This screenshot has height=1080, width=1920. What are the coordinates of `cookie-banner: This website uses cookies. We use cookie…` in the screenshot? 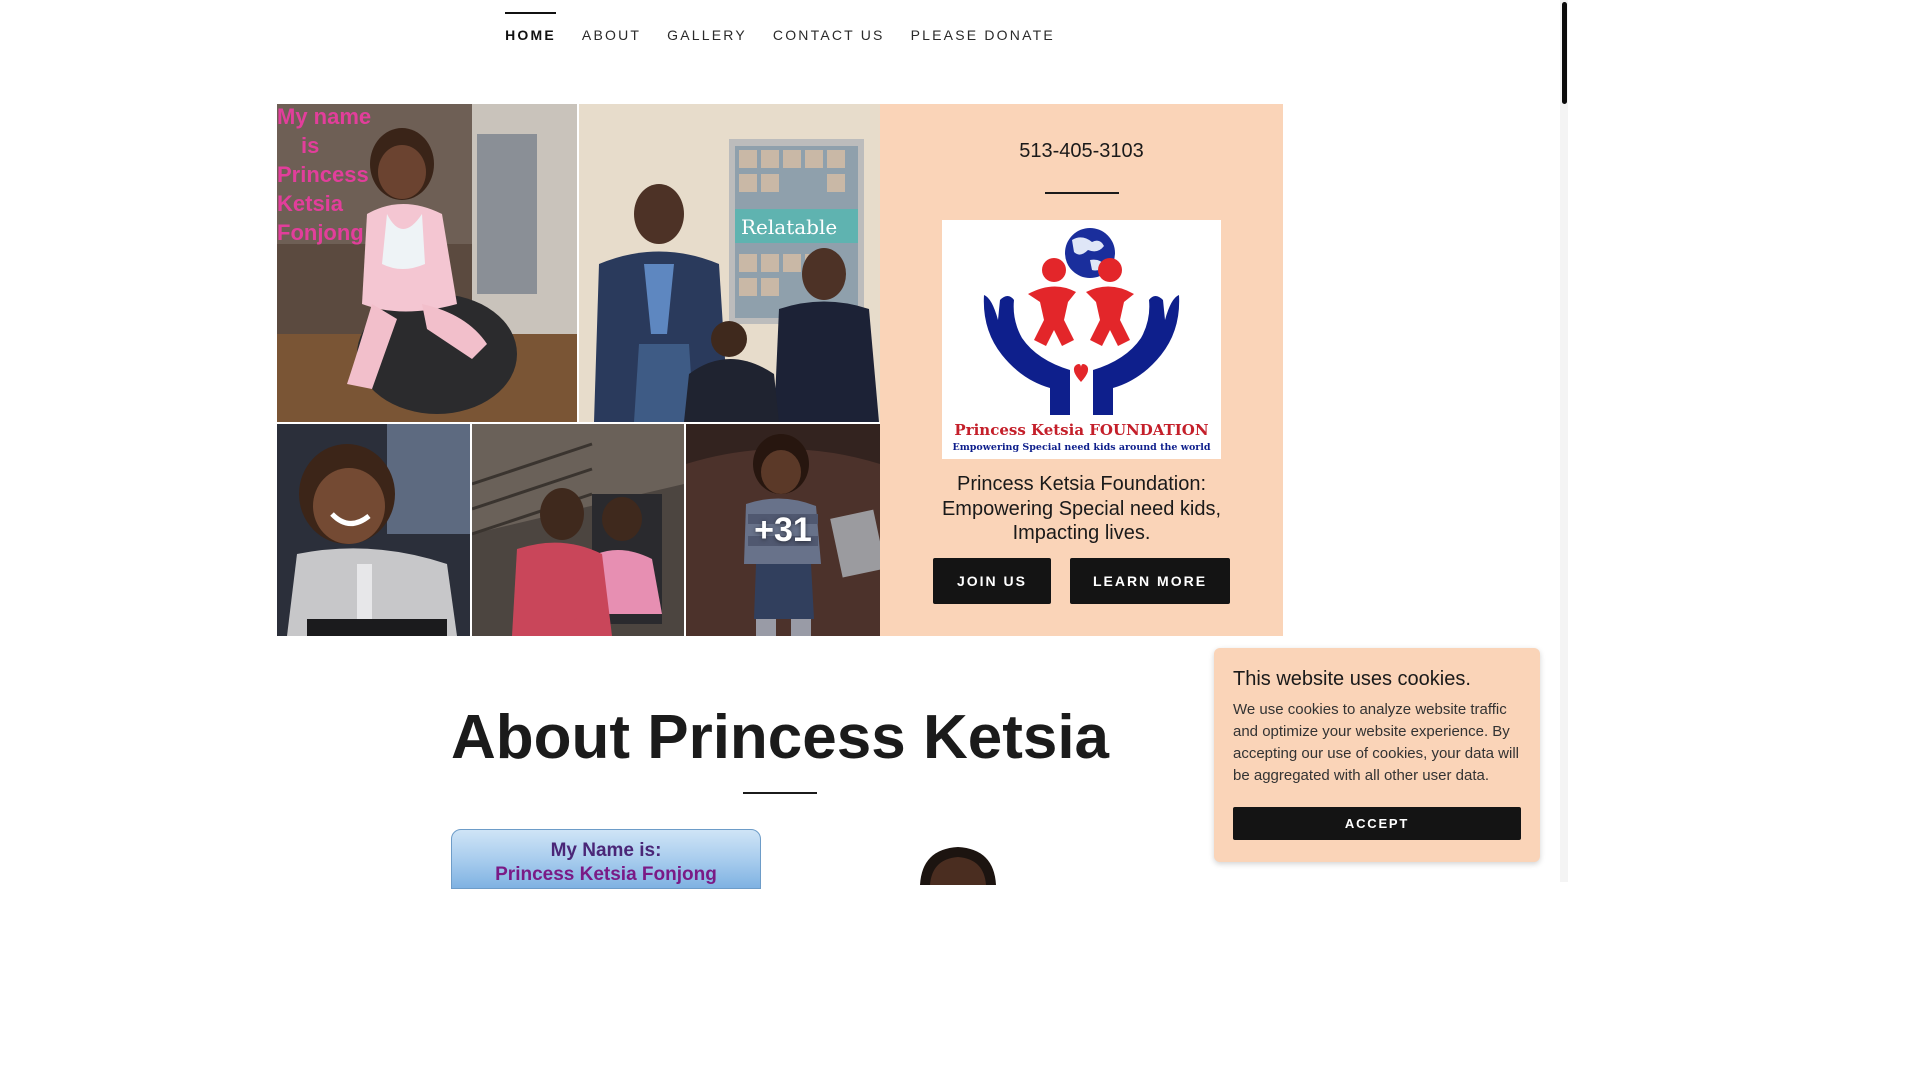 It's located at (1377, 755).